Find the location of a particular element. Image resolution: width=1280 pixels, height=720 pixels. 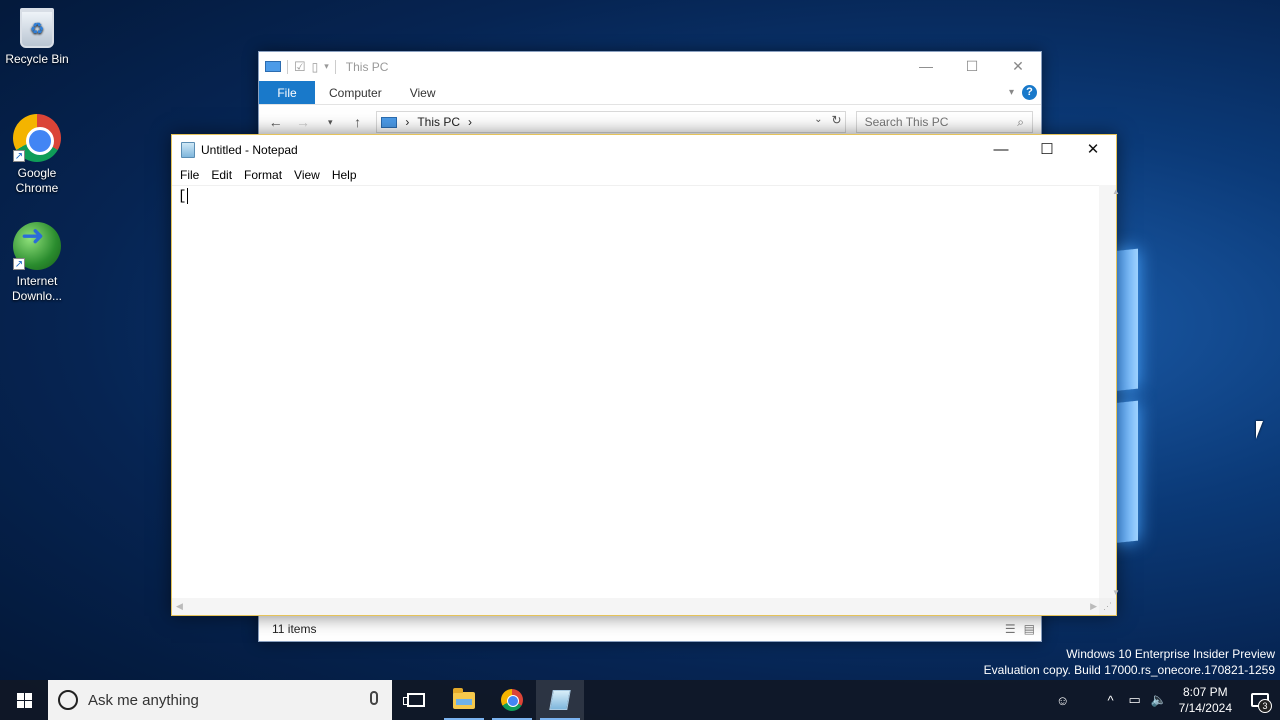

horizontal-scrollbar: ◀ ▶ is located at coordinates (636, 606).